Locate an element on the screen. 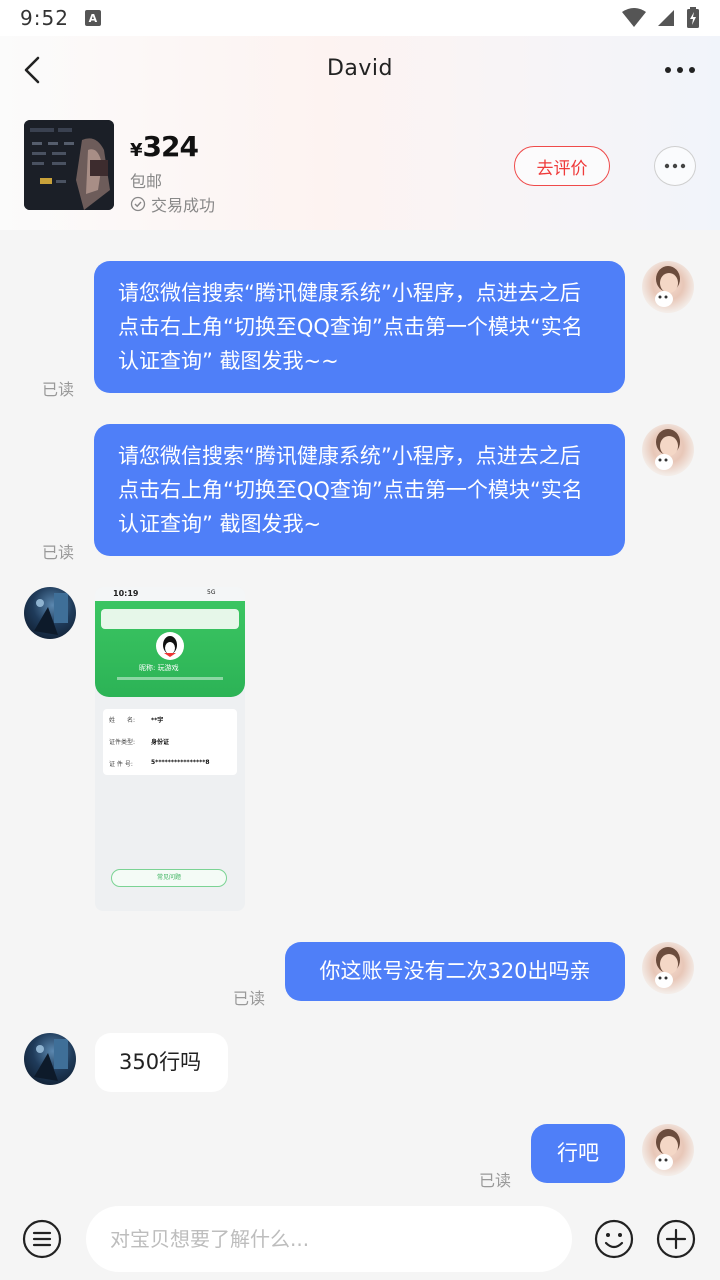  price-value: 324 is located at coordinates (170, 146).